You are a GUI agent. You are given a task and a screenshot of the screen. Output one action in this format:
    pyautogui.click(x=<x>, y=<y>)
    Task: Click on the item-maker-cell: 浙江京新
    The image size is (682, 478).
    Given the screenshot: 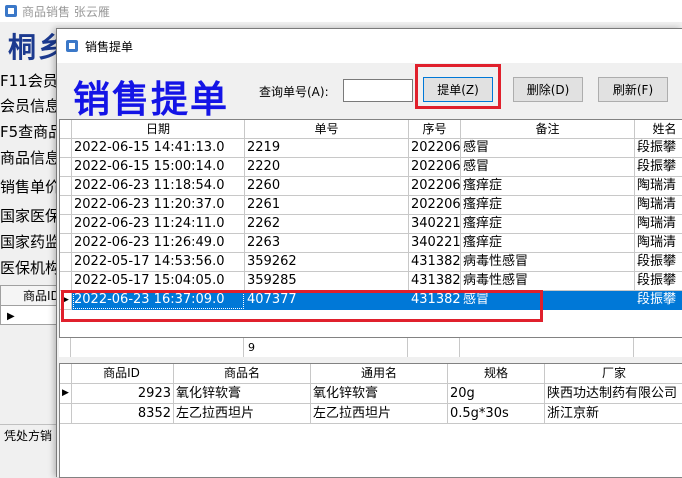 What is the action you would take?
    pyautogui.click(x=613, y=414)
    